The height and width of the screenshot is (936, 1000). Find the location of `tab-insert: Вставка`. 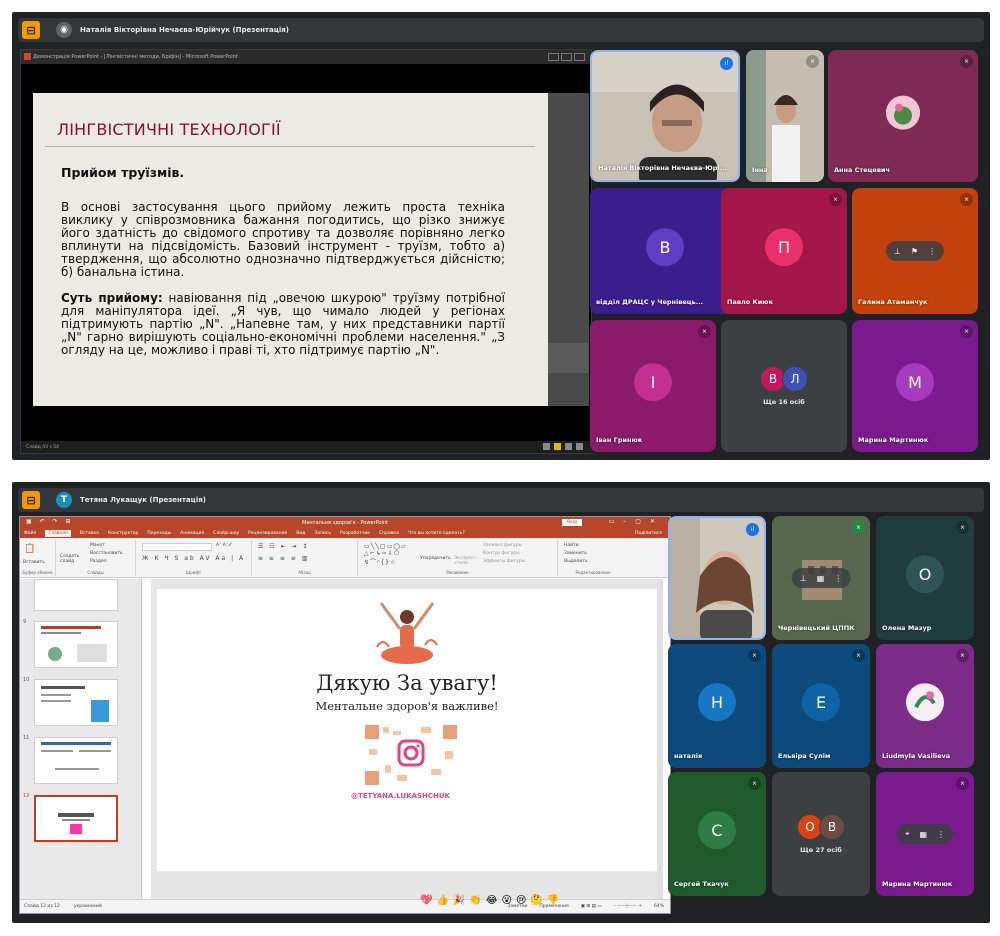

tab-insert: Вставка is located at coordinates (89, 533).